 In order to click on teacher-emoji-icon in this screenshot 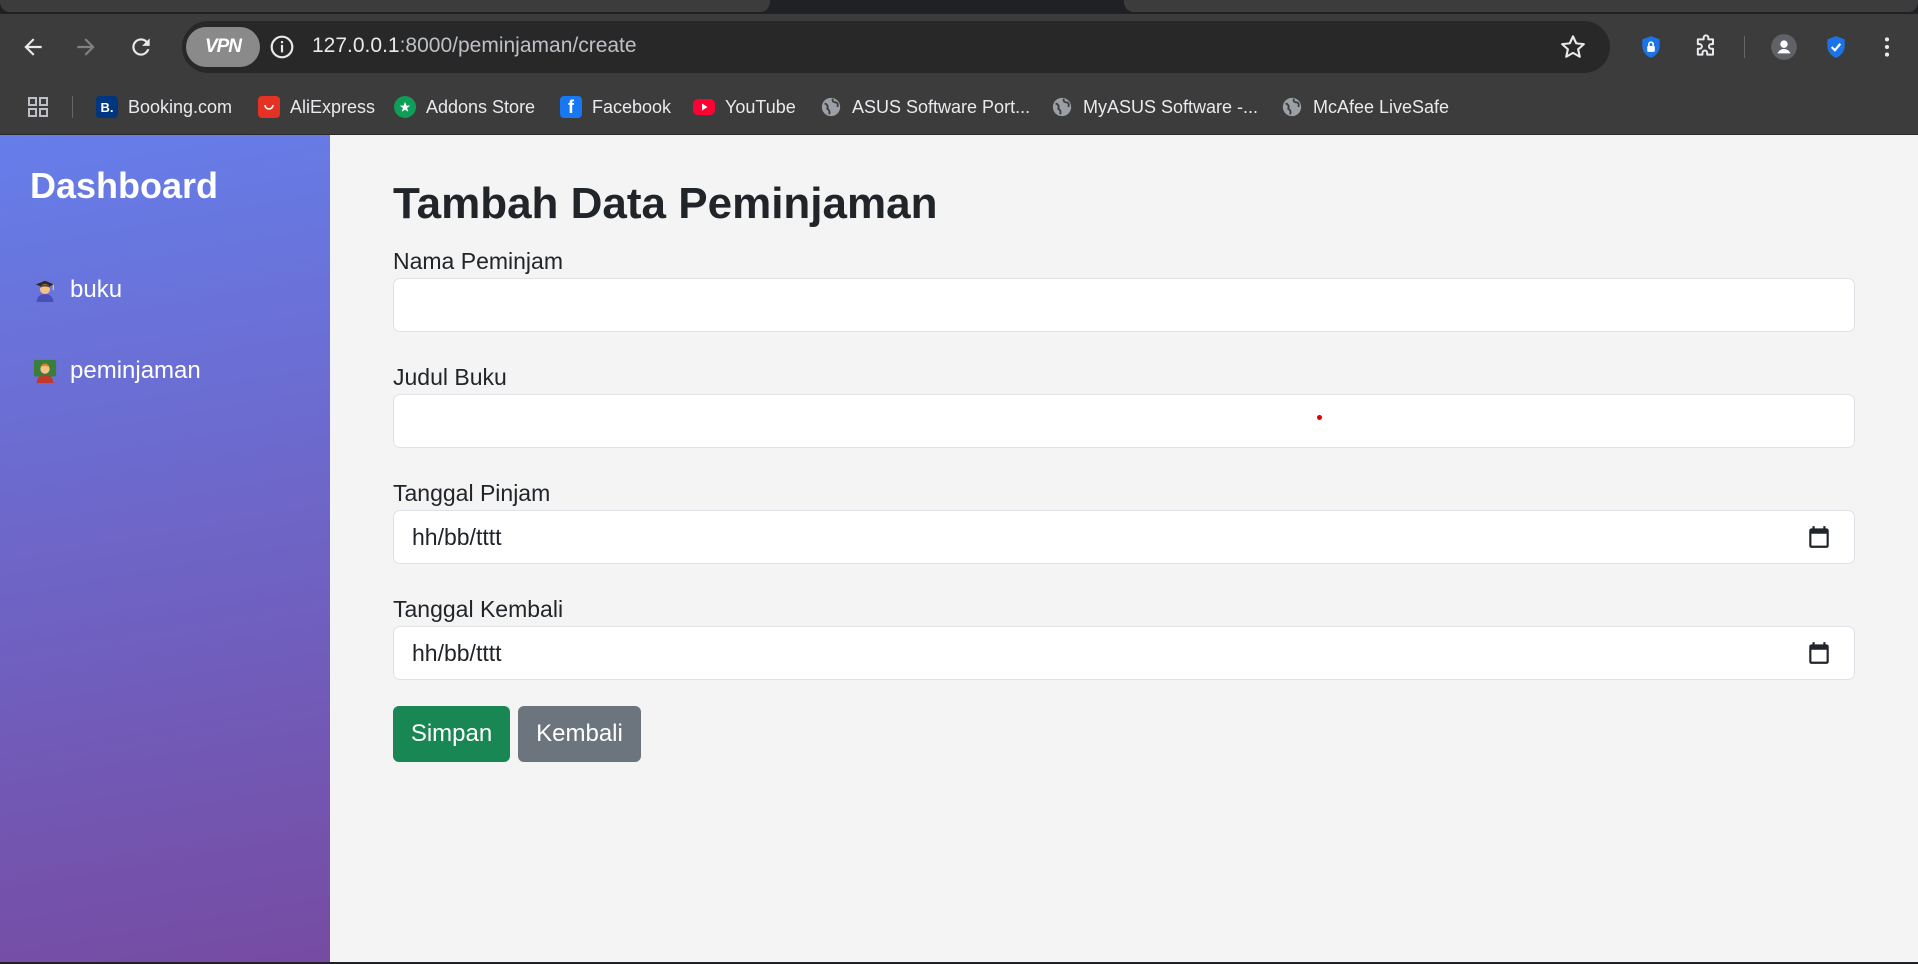, I will do `click(45, 371)`.